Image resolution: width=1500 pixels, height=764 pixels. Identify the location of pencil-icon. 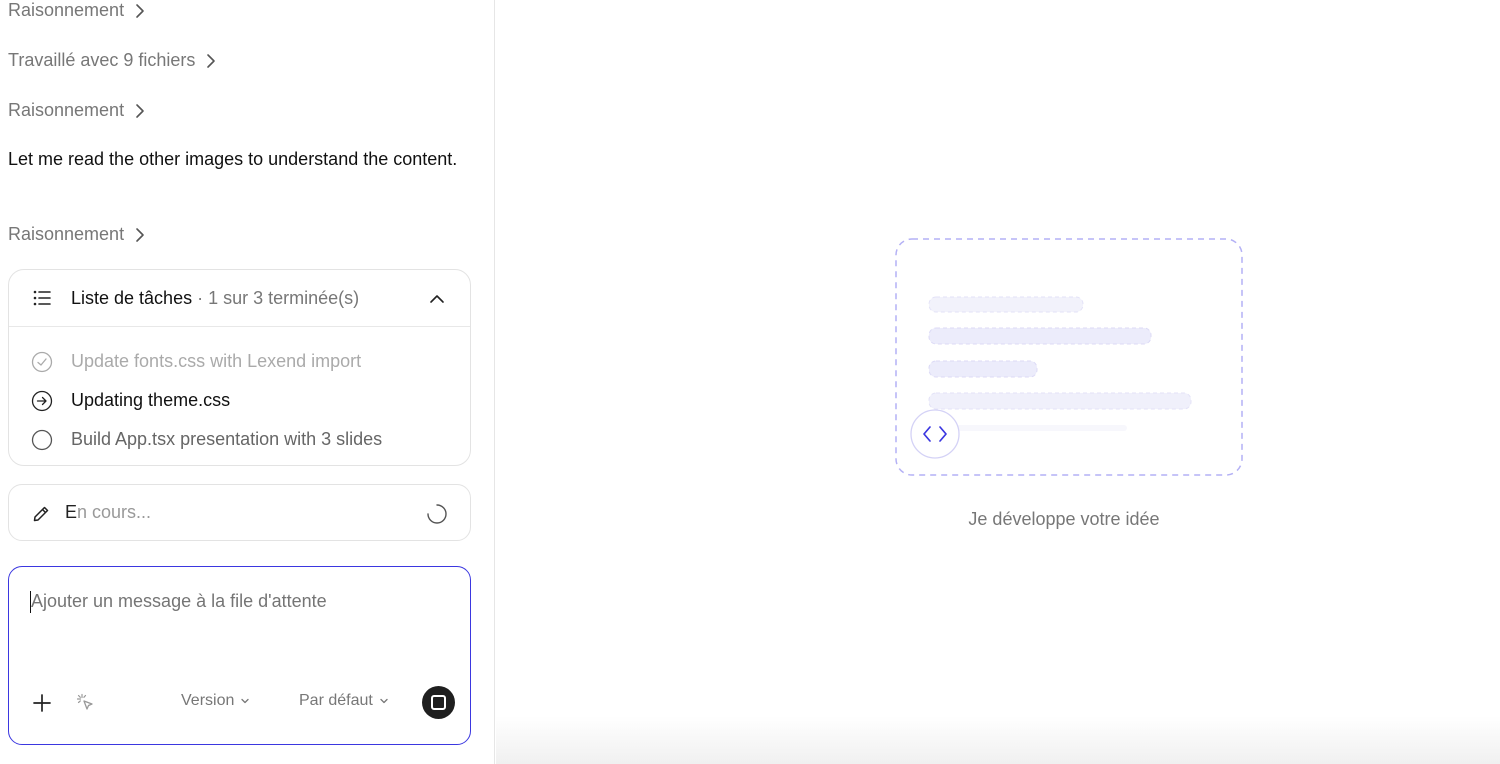
(41, 513).